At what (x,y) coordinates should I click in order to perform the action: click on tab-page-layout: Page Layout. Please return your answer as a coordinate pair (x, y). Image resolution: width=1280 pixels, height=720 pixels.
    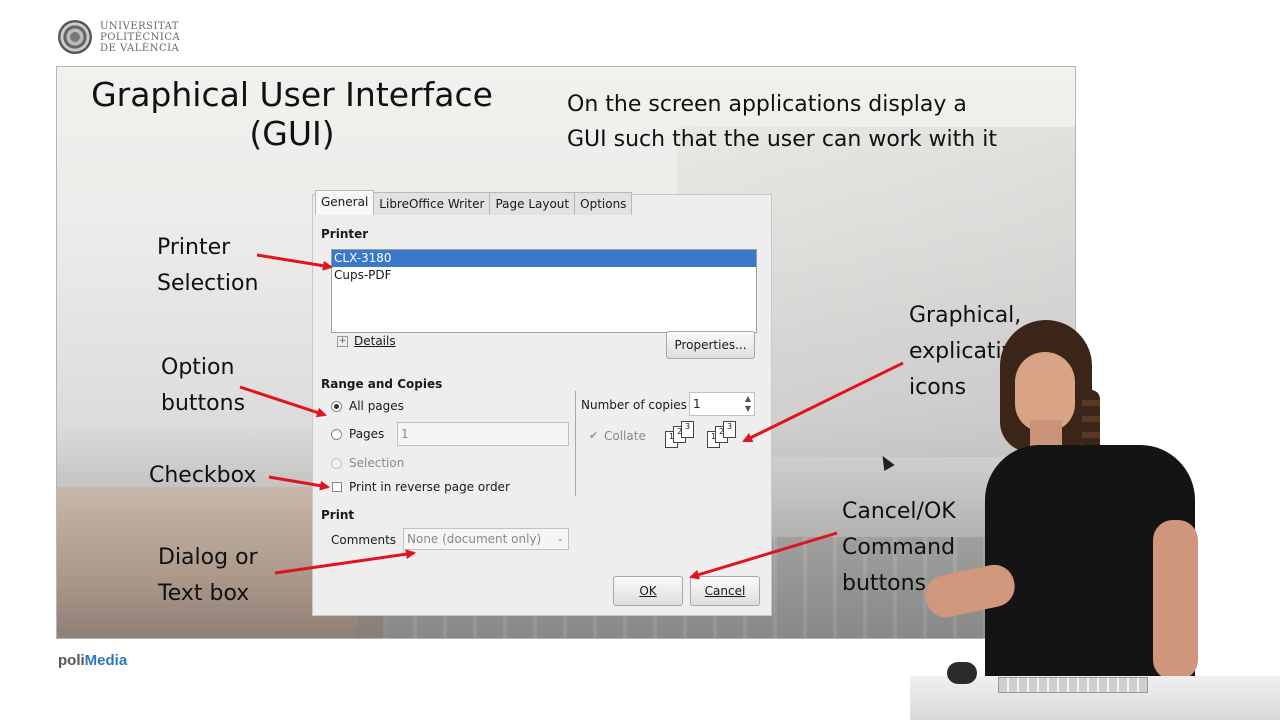
    Looking at the image, I should click on (532, 203).